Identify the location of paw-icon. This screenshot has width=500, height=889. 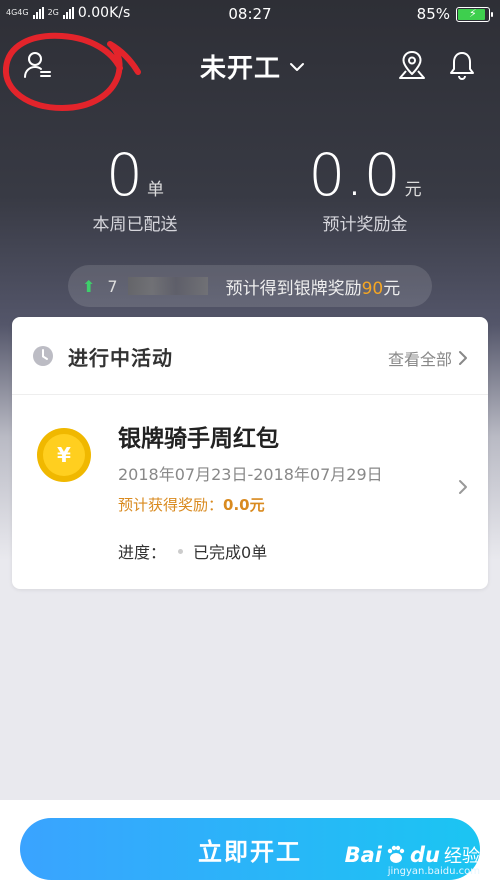
(396, 854).